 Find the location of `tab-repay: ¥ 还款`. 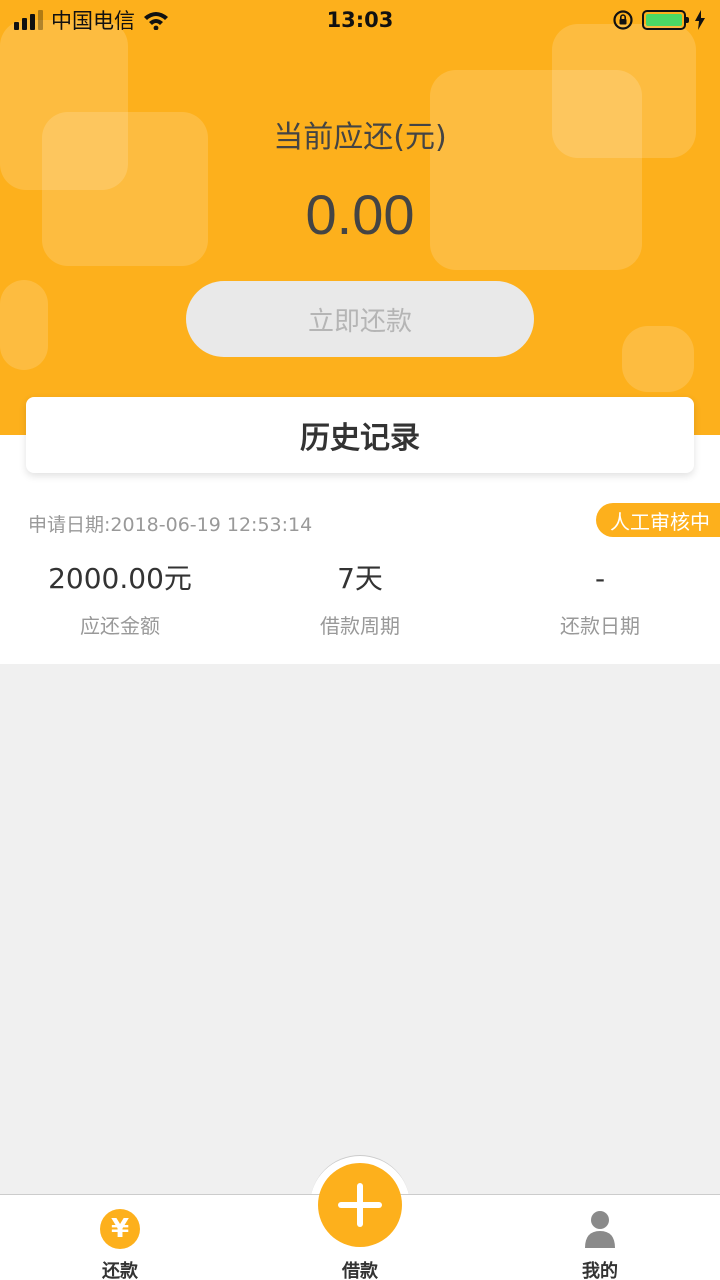

tab-repay: ¥ 还款 is located at coordinates (120, 1237).